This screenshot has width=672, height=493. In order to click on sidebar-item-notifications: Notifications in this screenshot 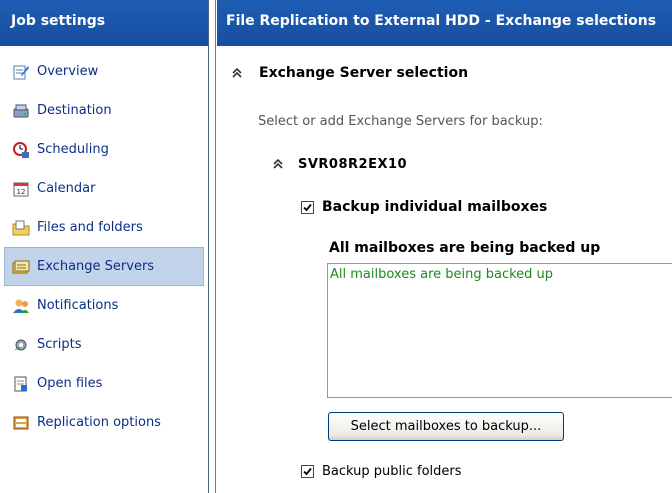, I will do `click(104, 305)`.